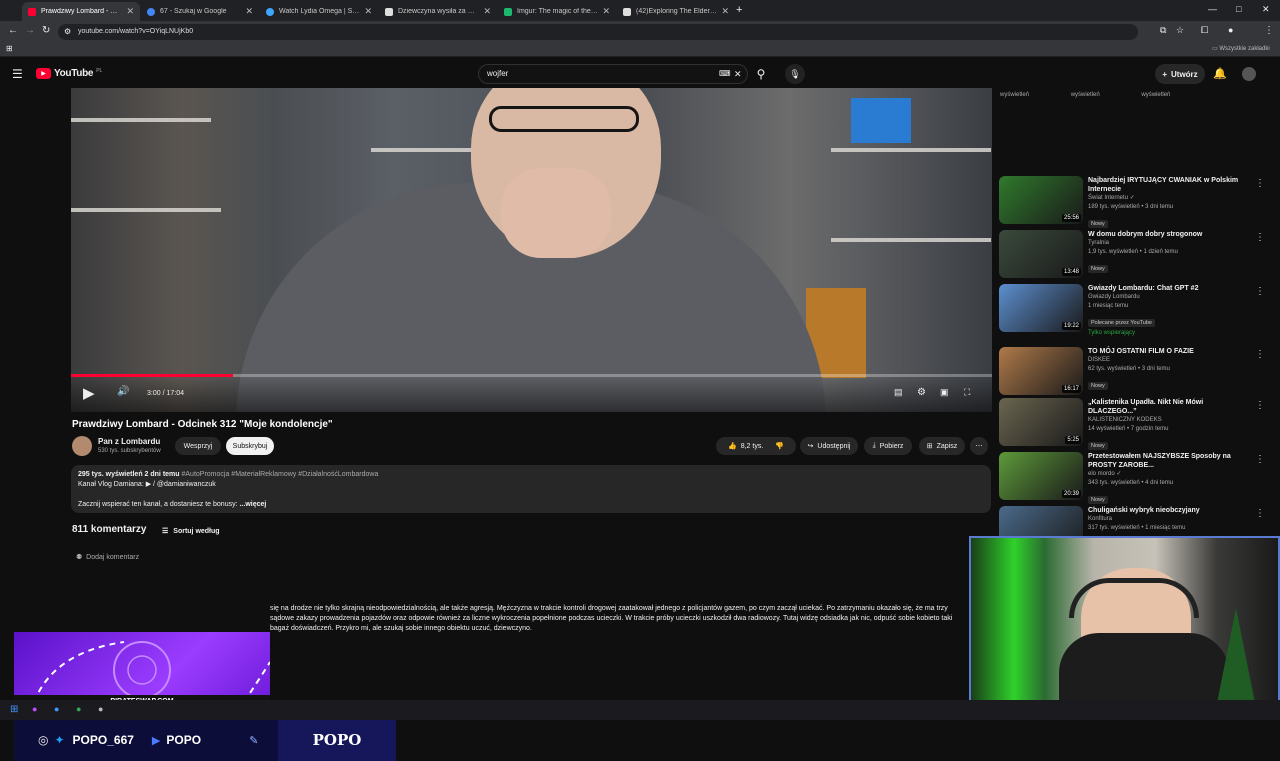  I want to click on like-count: 8,2 tys., so click(752, 446).